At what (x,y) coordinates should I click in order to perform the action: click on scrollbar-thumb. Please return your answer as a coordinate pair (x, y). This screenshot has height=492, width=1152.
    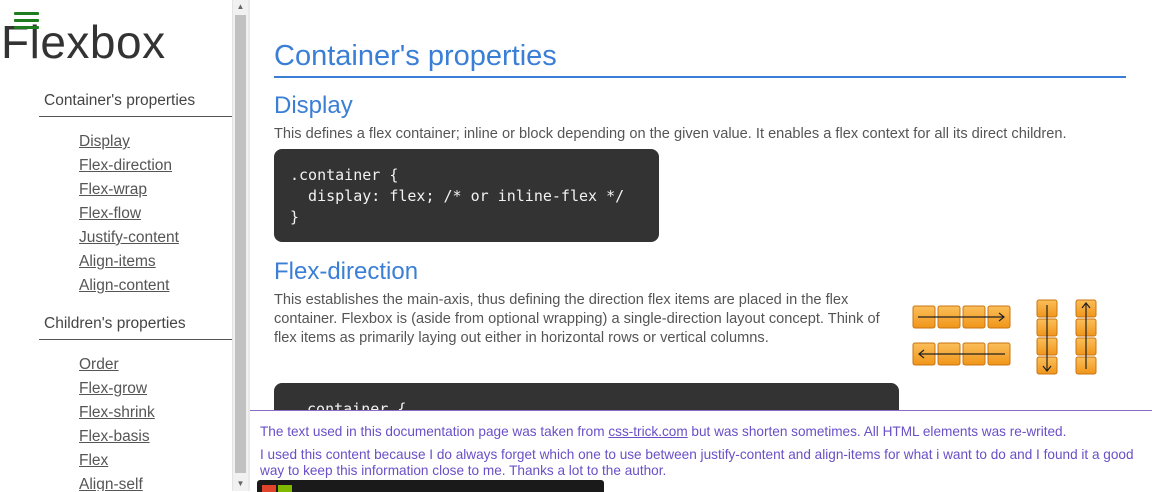
    Looking at the image, I should click on (240, 244).